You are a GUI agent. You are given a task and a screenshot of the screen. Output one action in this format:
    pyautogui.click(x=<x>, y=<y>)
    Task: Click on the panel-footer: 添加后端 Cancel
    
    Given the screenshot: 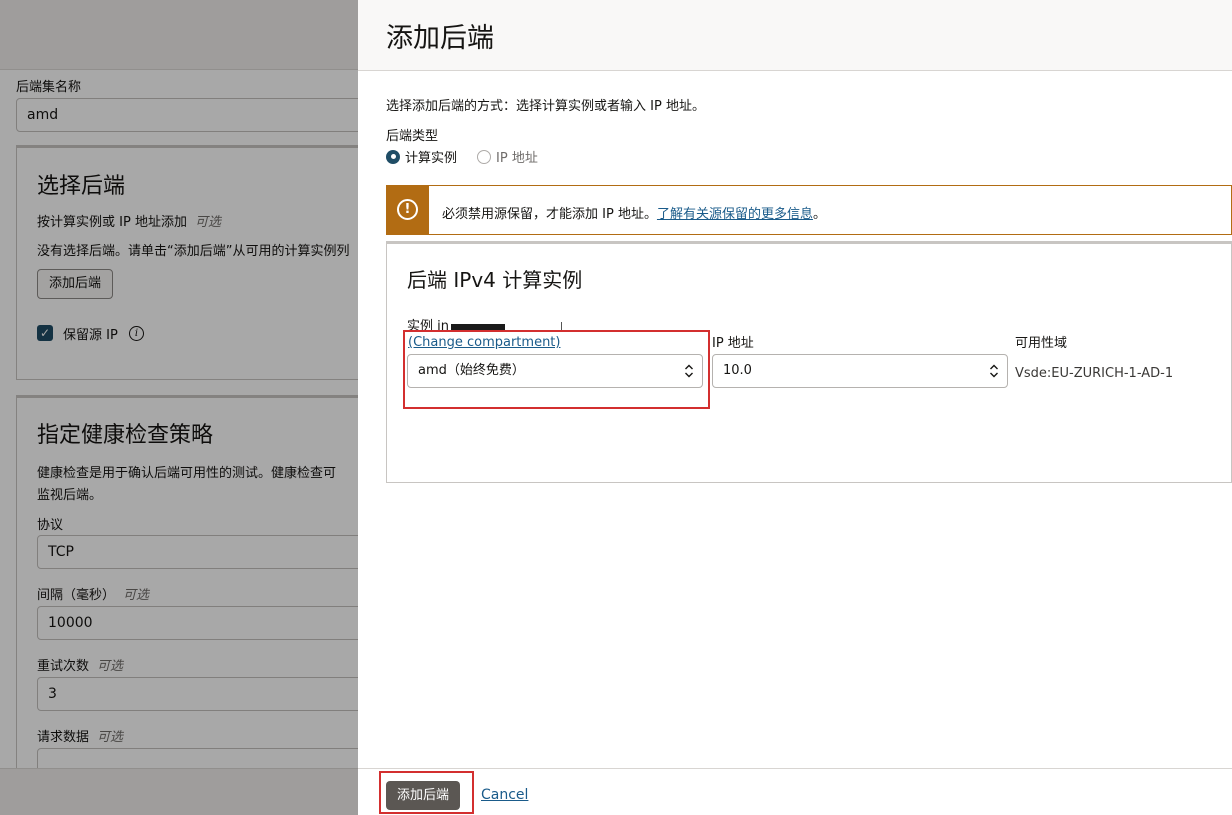 What is the action you would take?
    pyautogui.click(x=795, y=791)
    